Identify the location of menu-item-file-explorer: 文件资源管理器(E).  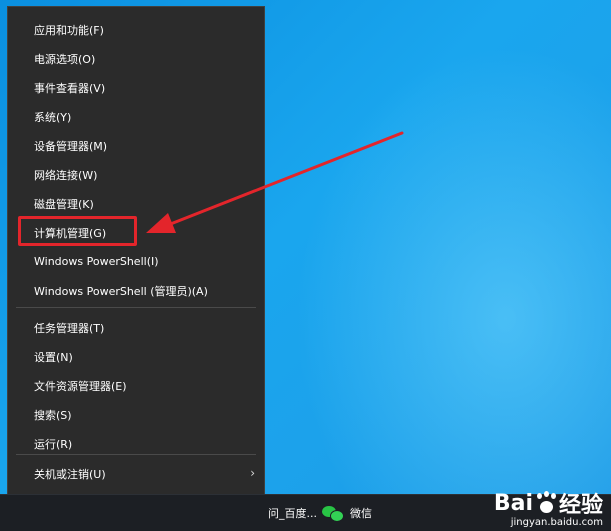
(136, 385).